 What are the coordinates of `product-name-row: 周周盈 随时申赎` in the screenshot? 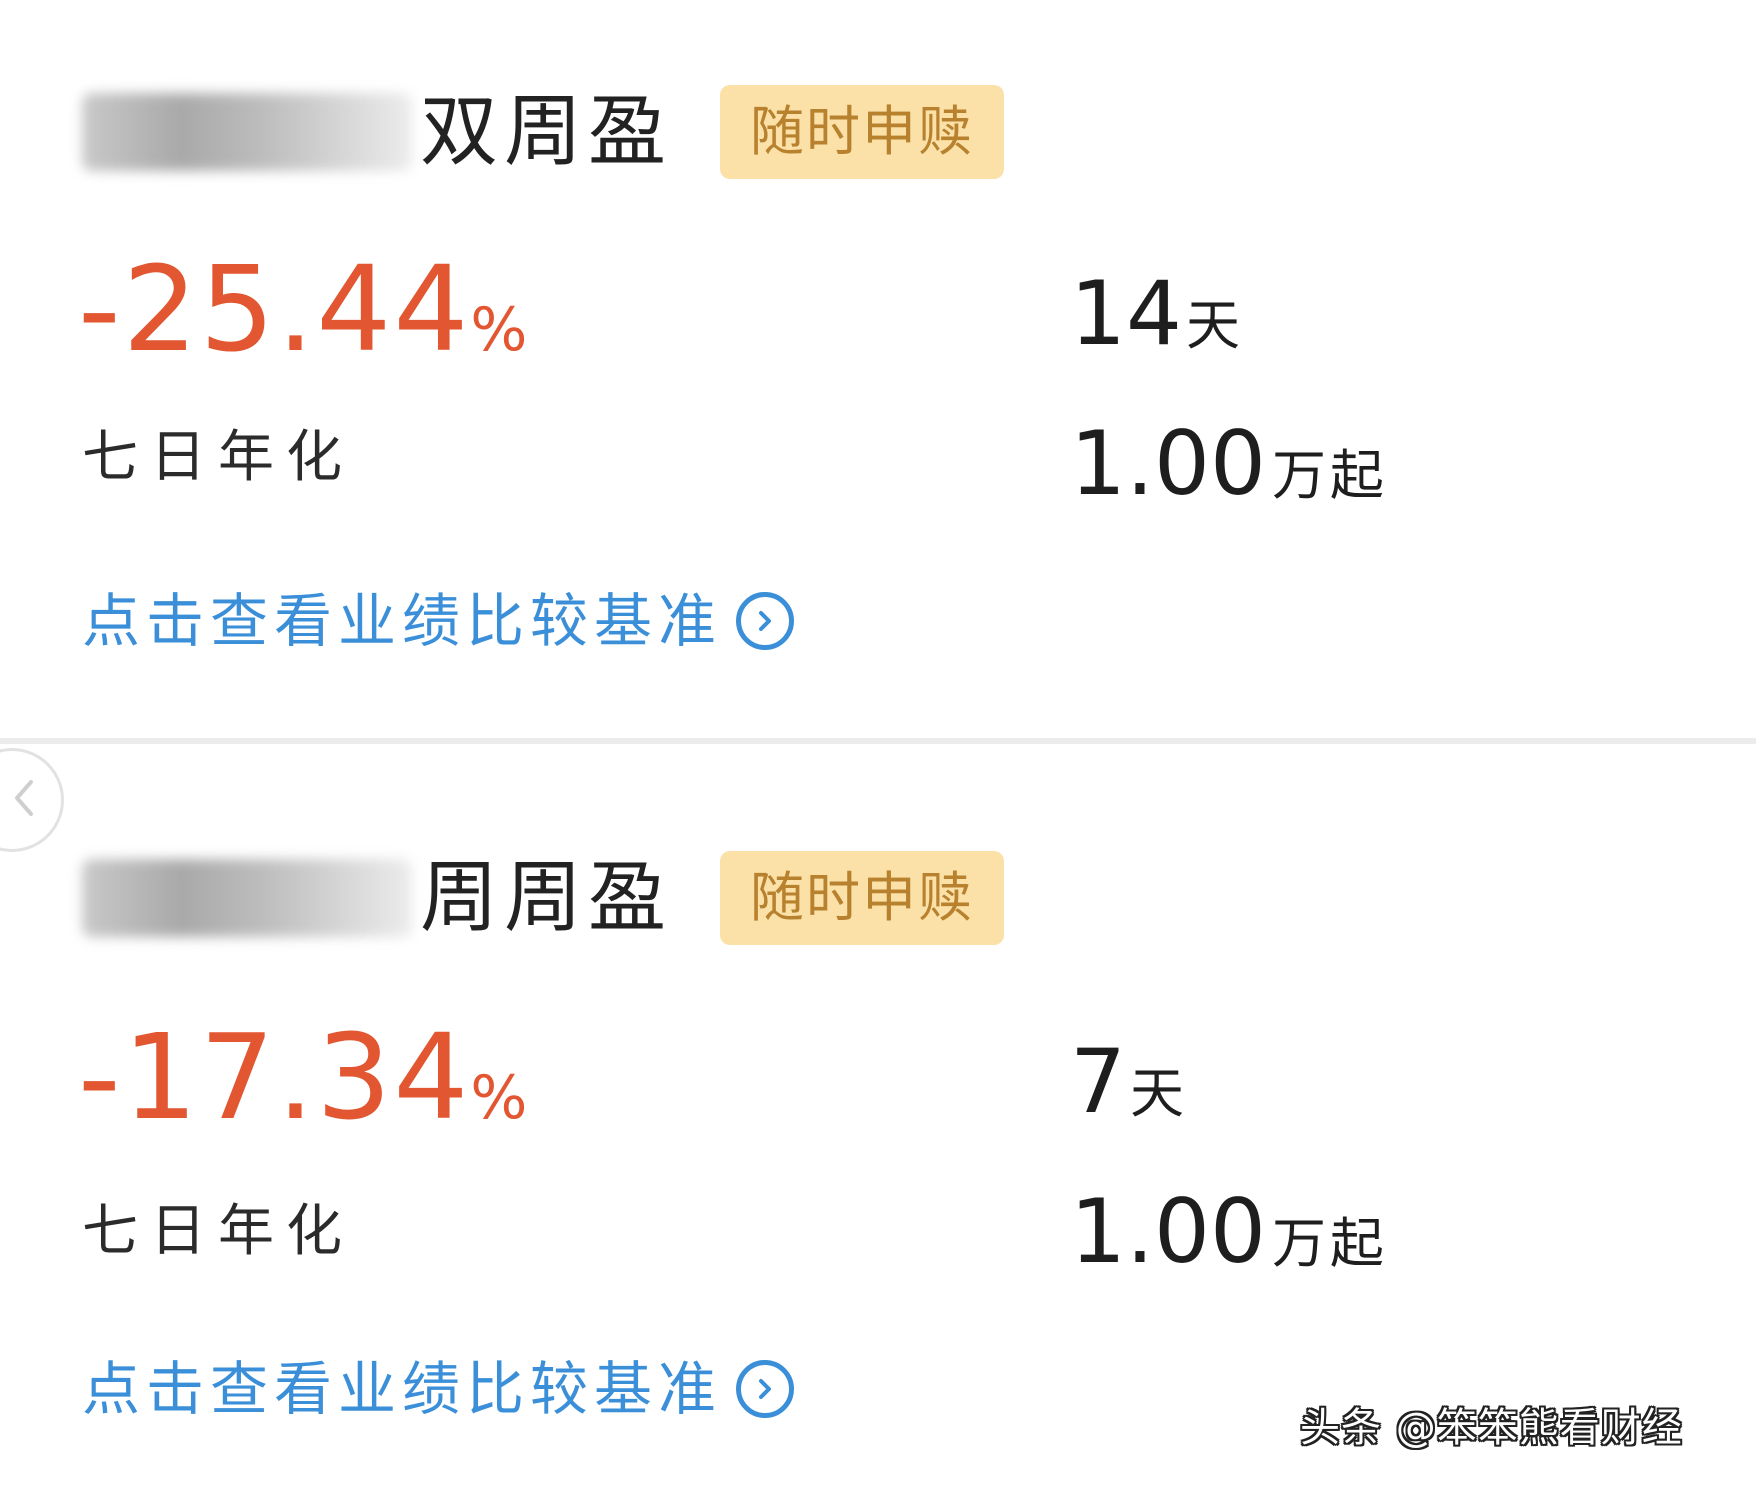 It's located at (543, 898).